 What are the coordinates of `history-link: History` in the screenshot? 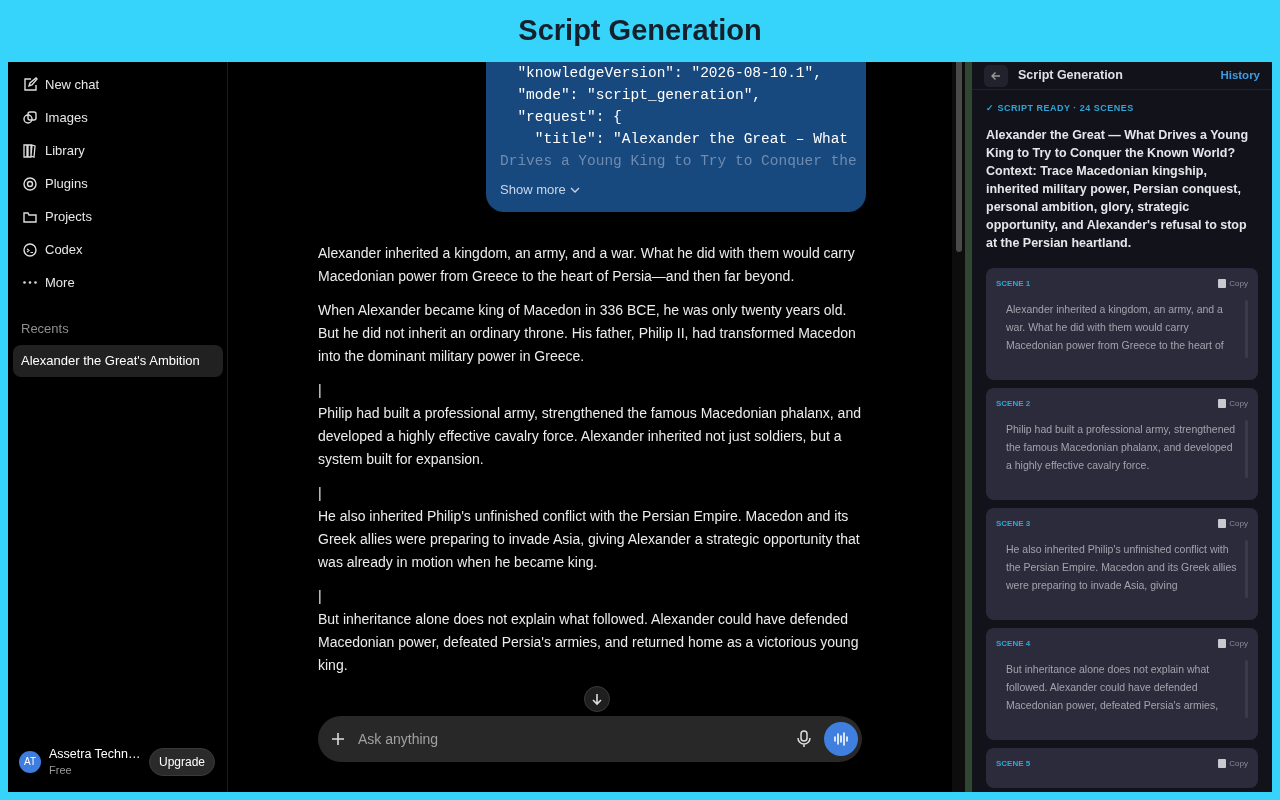 It's located at (1240, 75).